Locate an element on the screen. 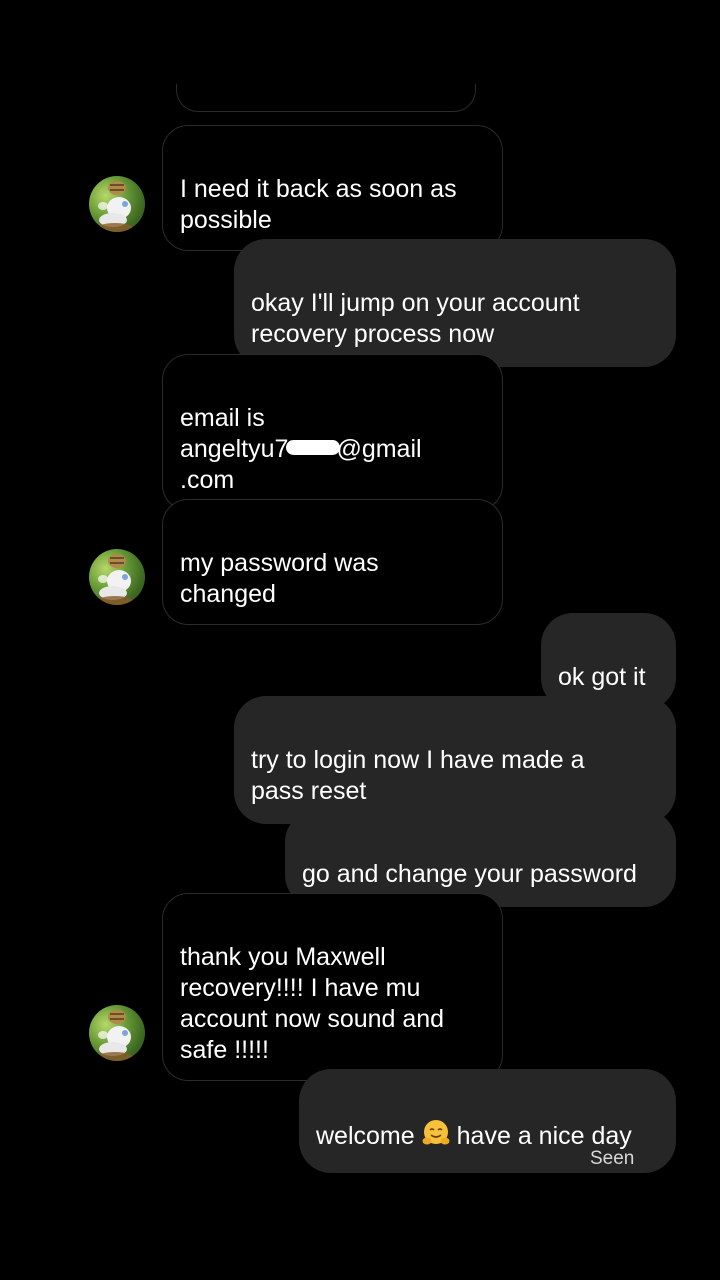 The image size is (720, 1280). incoming-message: I need it back as soon as possible is located at coordinates (332, 188).